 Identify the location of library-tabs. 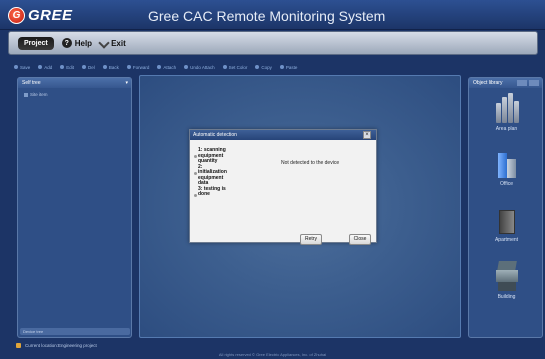
(528, 83).